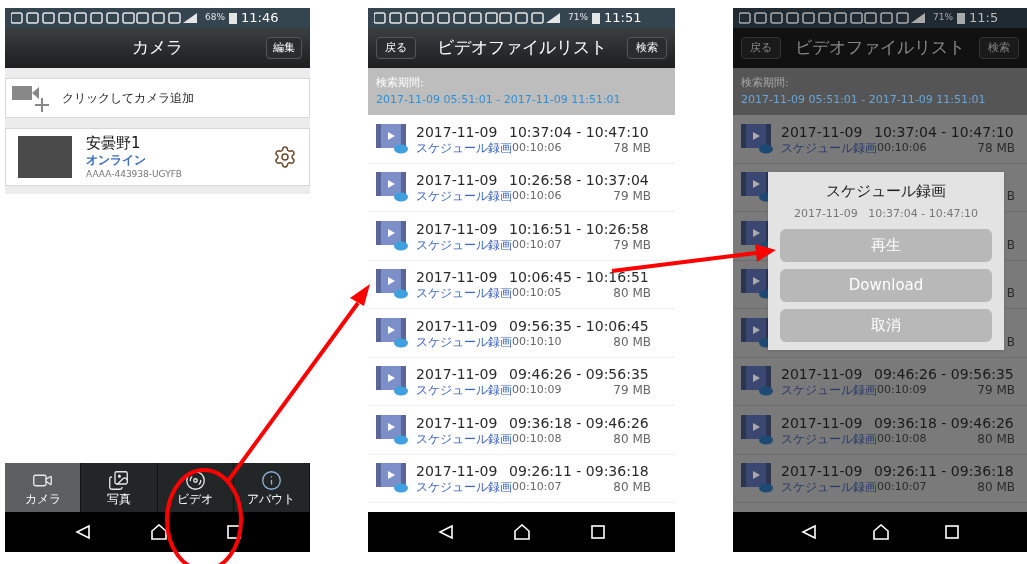 The image size is (1027, 564). I want to click on camera-card: 安曇野1 オンライン AAAA-443938-UGYFB, so click(157, 157).